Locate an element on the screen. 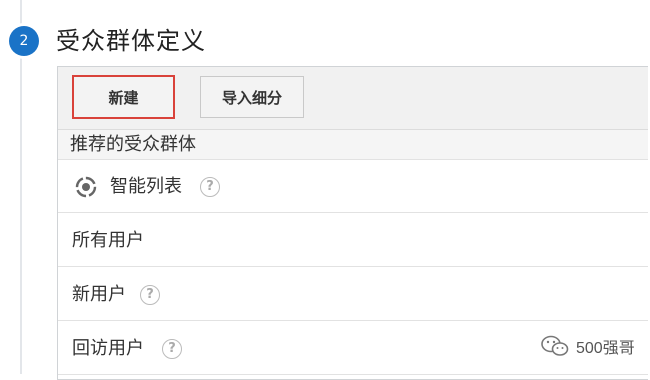 The image size is (650, 380). timeline-line is located at coordinates (21, 187).